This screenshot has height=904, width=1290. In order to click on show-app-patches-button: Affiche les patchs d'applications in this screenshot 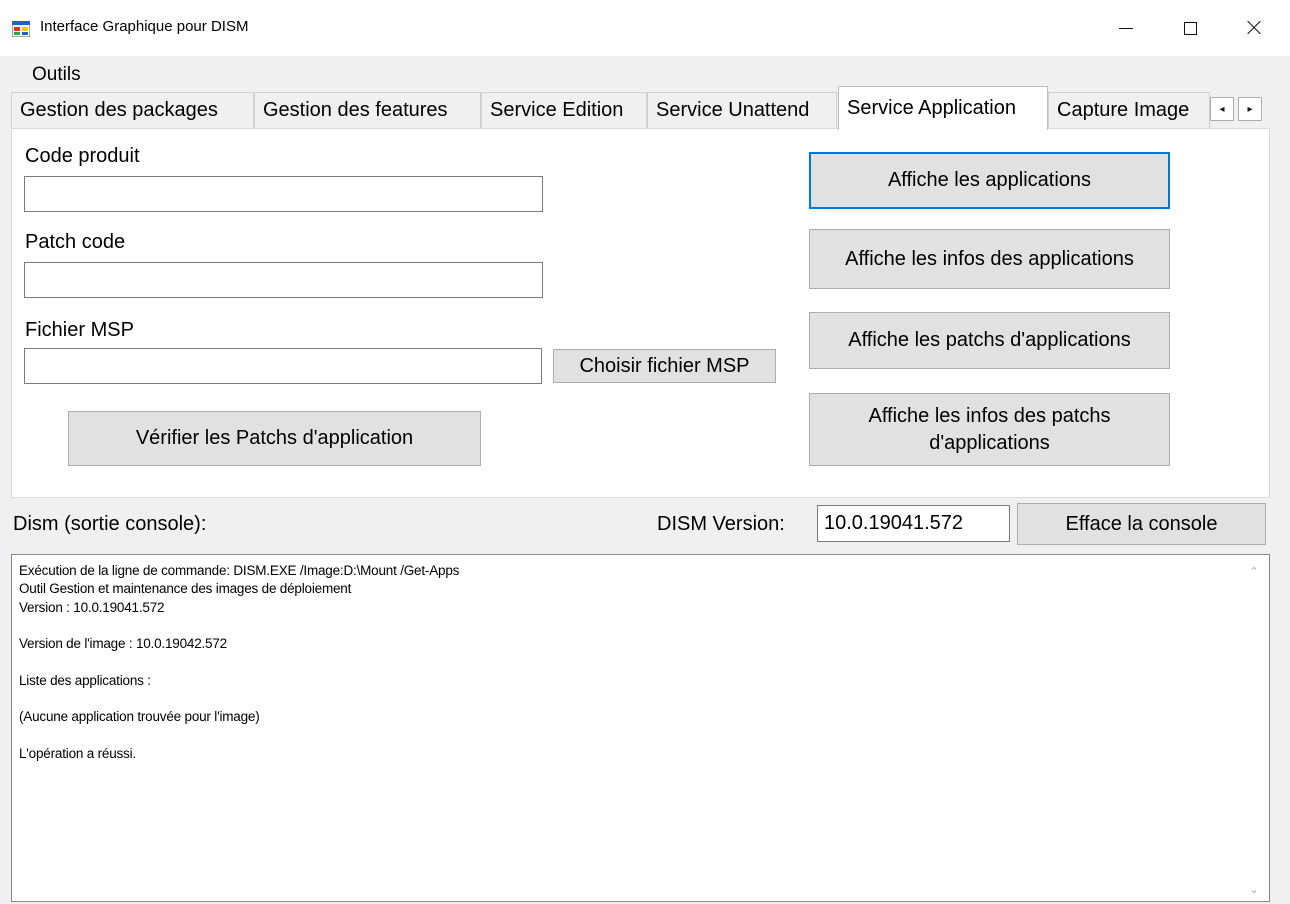, I will do `click(989, 340)`.